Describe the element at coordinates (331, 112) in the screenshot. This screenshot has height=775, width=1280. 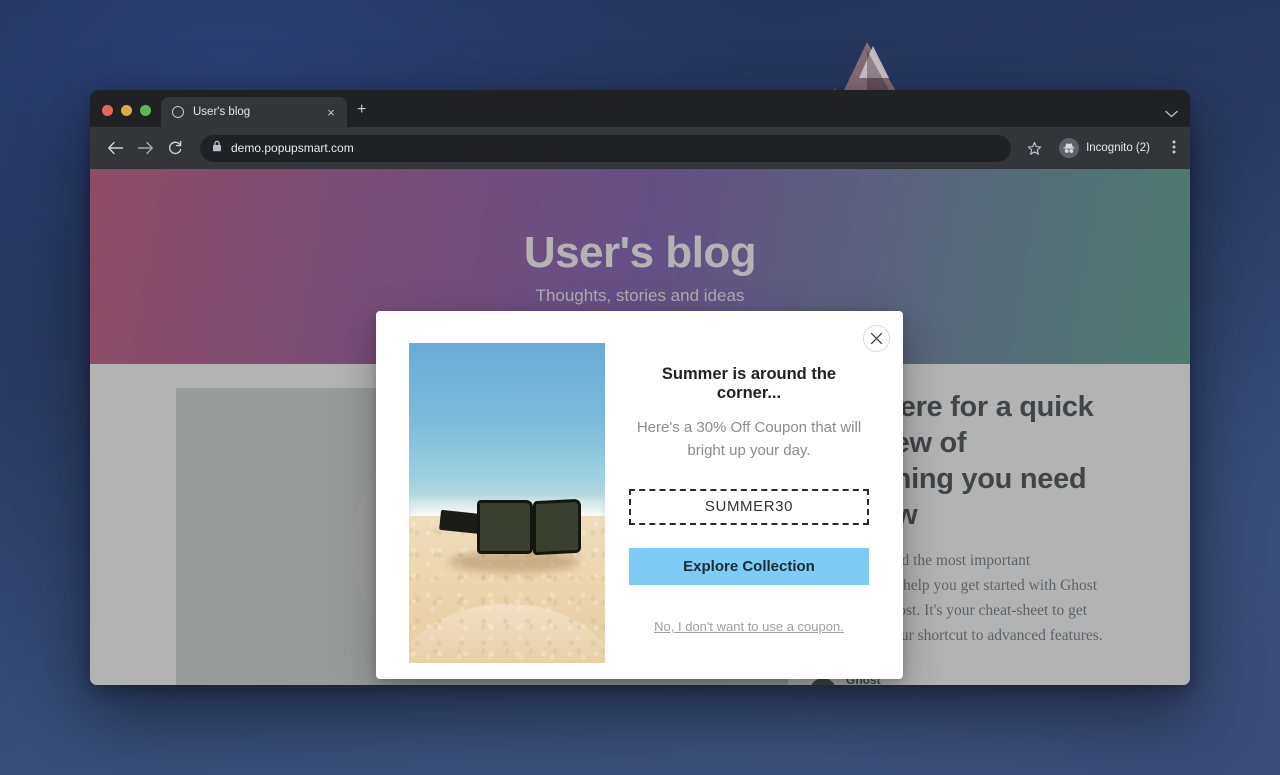
I see `tab-close-icon: ×` at that location.